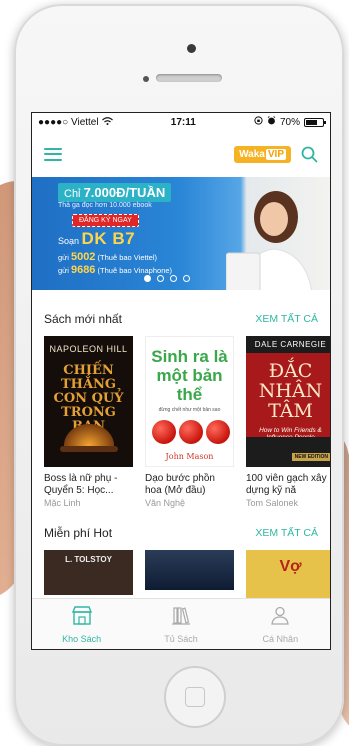 This screenshot has height=746, width=349. Describe the element at coordinates (189, 570) in the screenshot. I see `book-cover` at that location.